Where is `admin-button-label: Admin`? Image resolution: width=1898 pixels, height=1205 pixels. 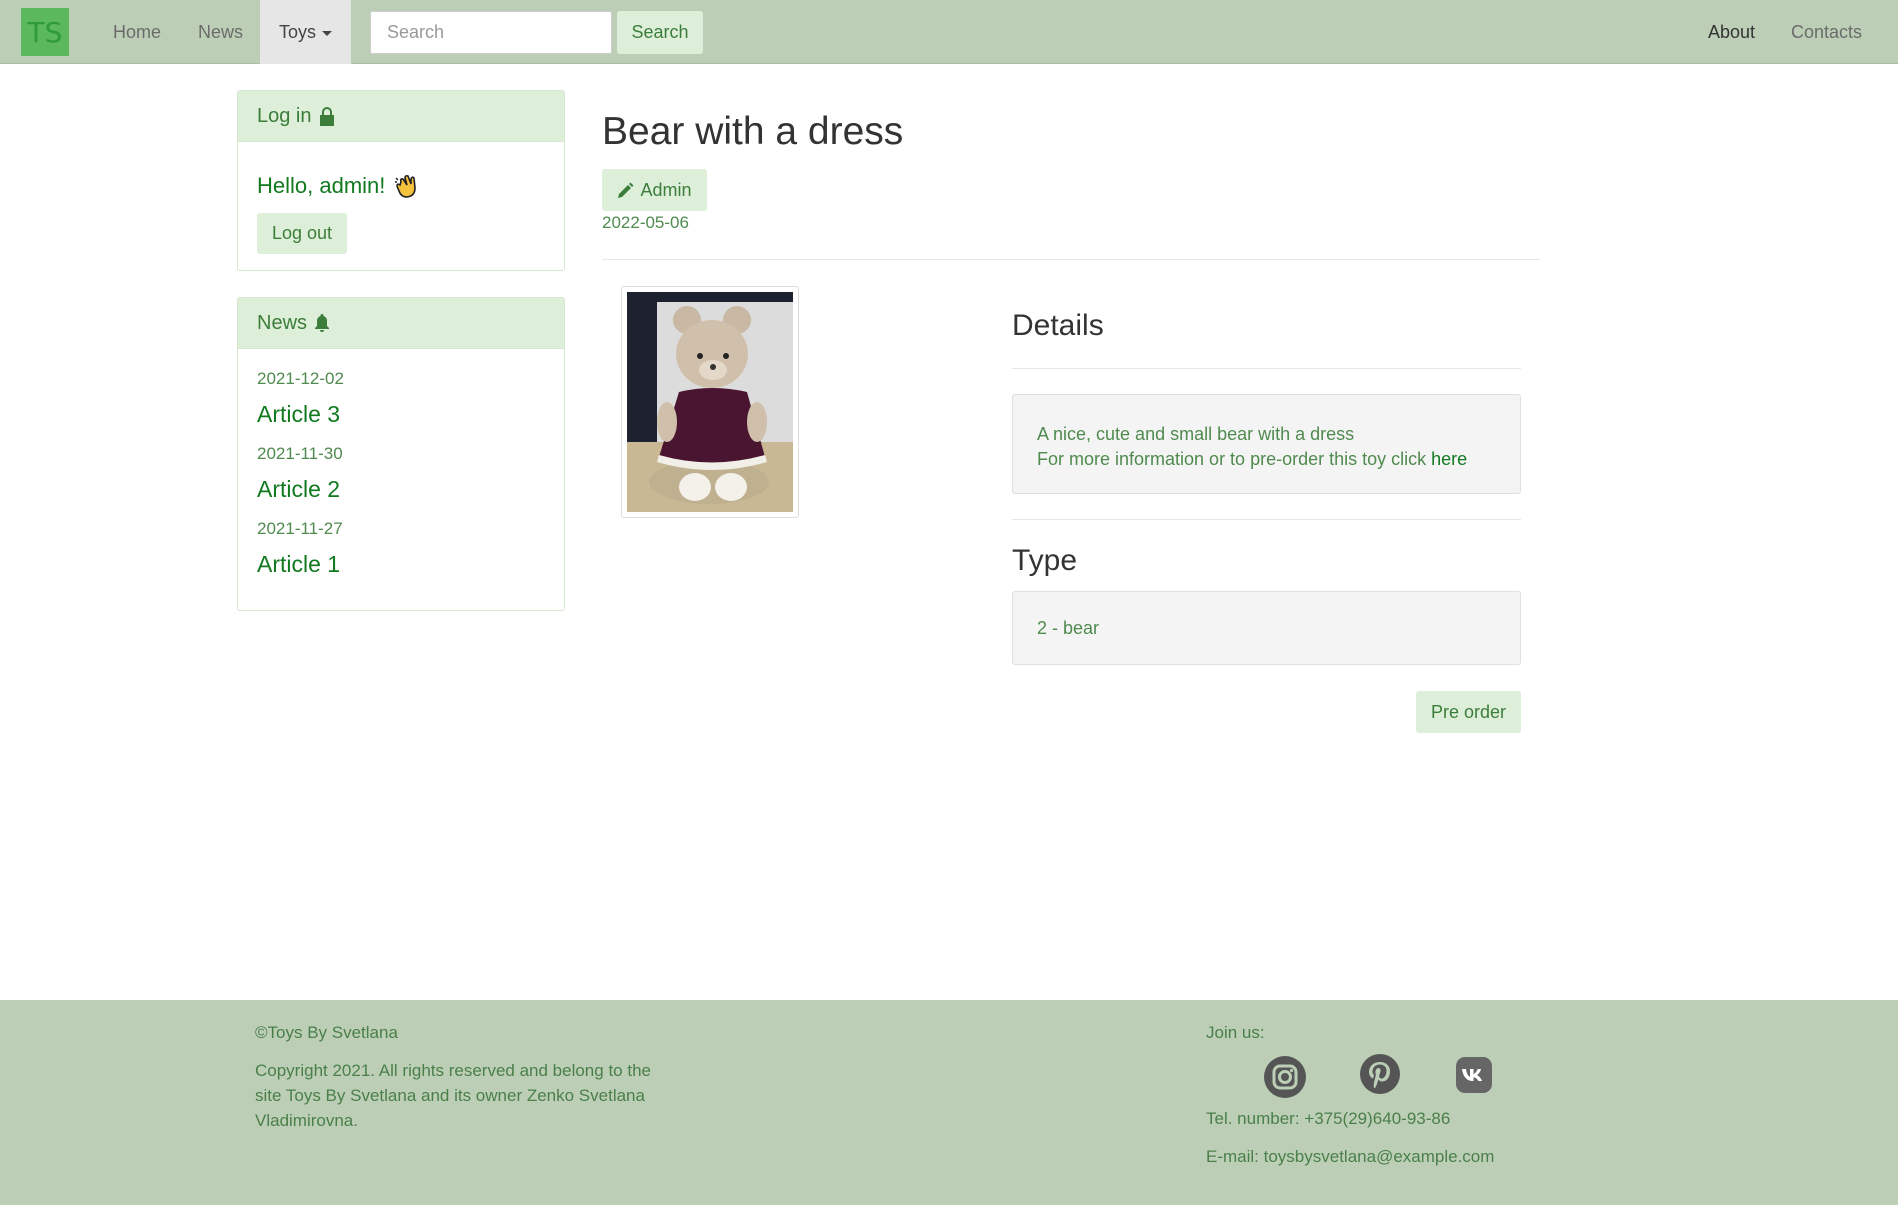
admin-button-label: Admin is located at coordinates (666, 189).